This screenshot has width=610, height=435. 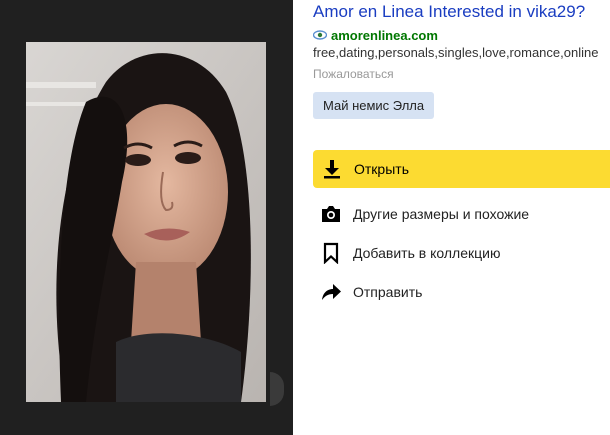 I want to click on camera-icon, so click(x=331, y=214).